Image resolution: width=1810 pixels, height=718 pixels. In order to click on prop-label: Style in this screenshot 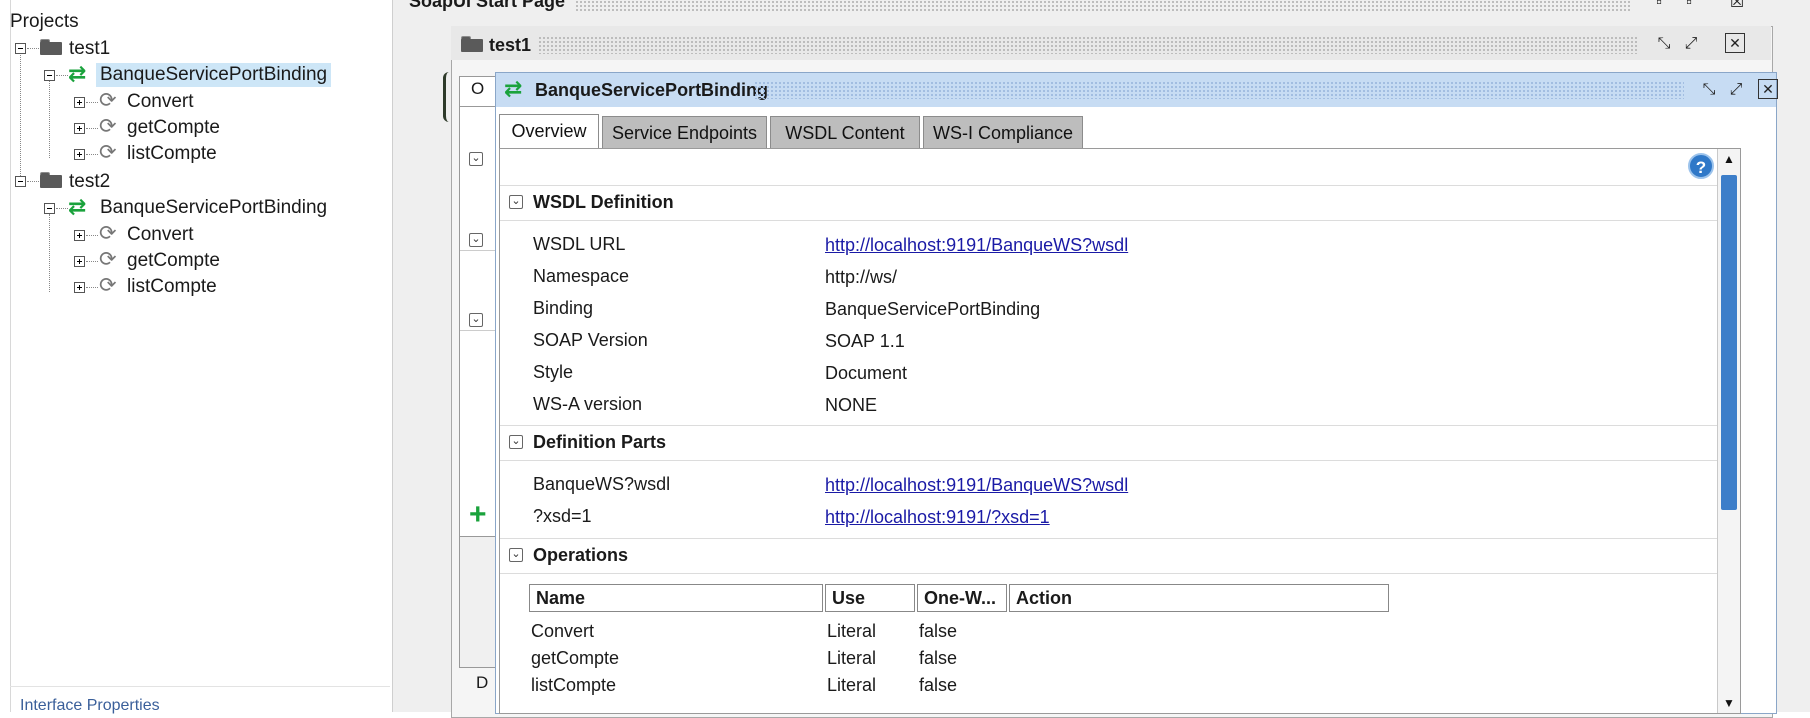, I will do `click(553, 372)`.